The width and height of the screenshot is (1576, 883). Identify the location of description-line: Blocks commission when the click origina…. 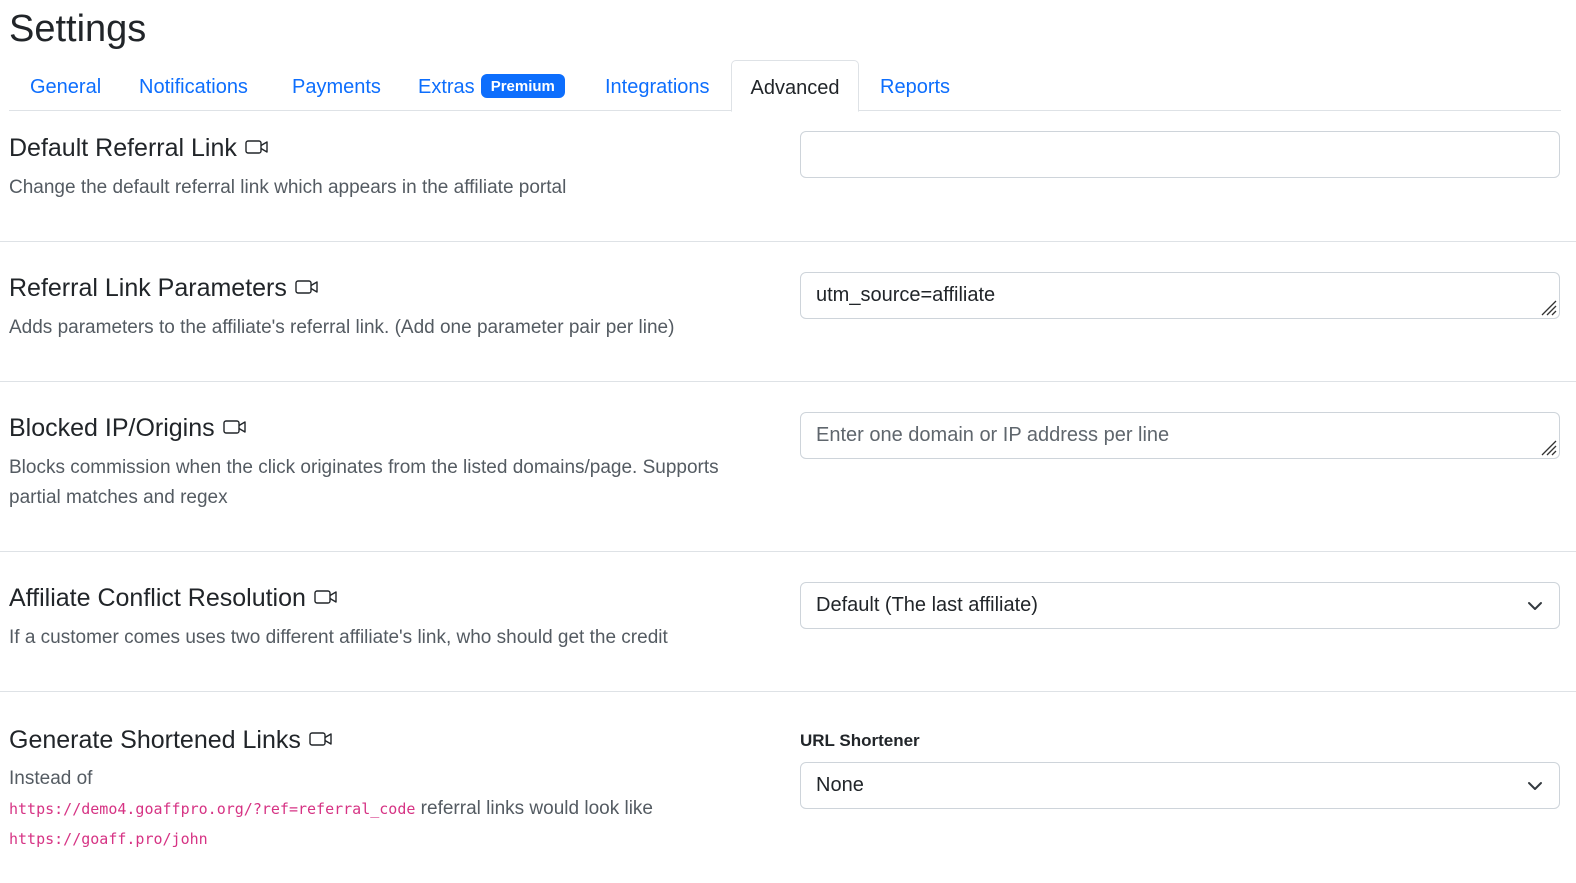
(364, 467).